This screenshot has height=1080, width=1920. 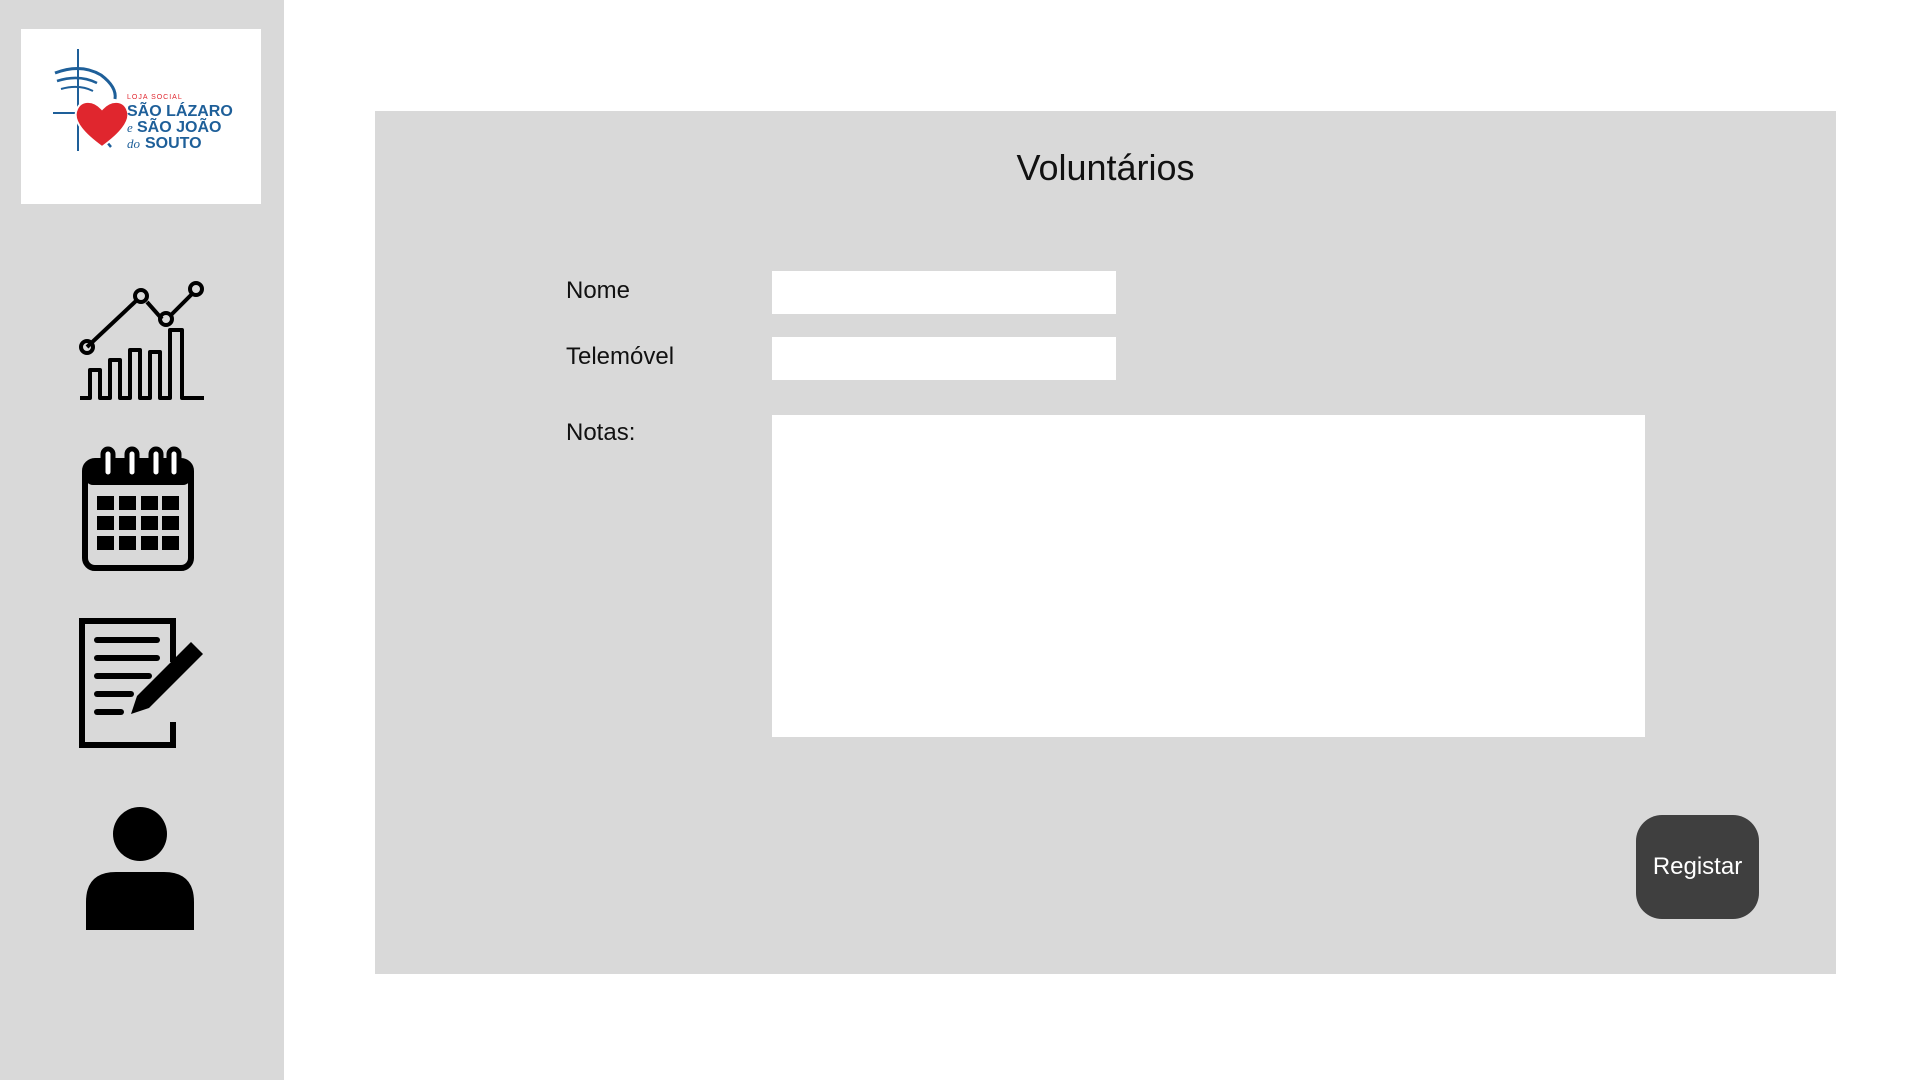 I want to click on page-title: Voluntários, so click(x=1105, y=167).